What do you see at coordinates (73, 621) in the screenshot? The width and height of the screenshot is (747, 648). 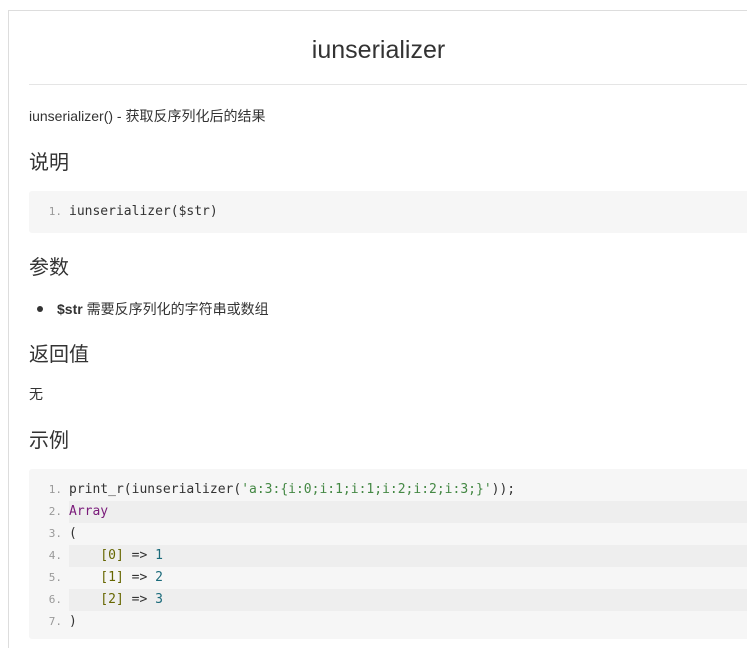 I see `code-token: )` at bounding box center [73, 621].